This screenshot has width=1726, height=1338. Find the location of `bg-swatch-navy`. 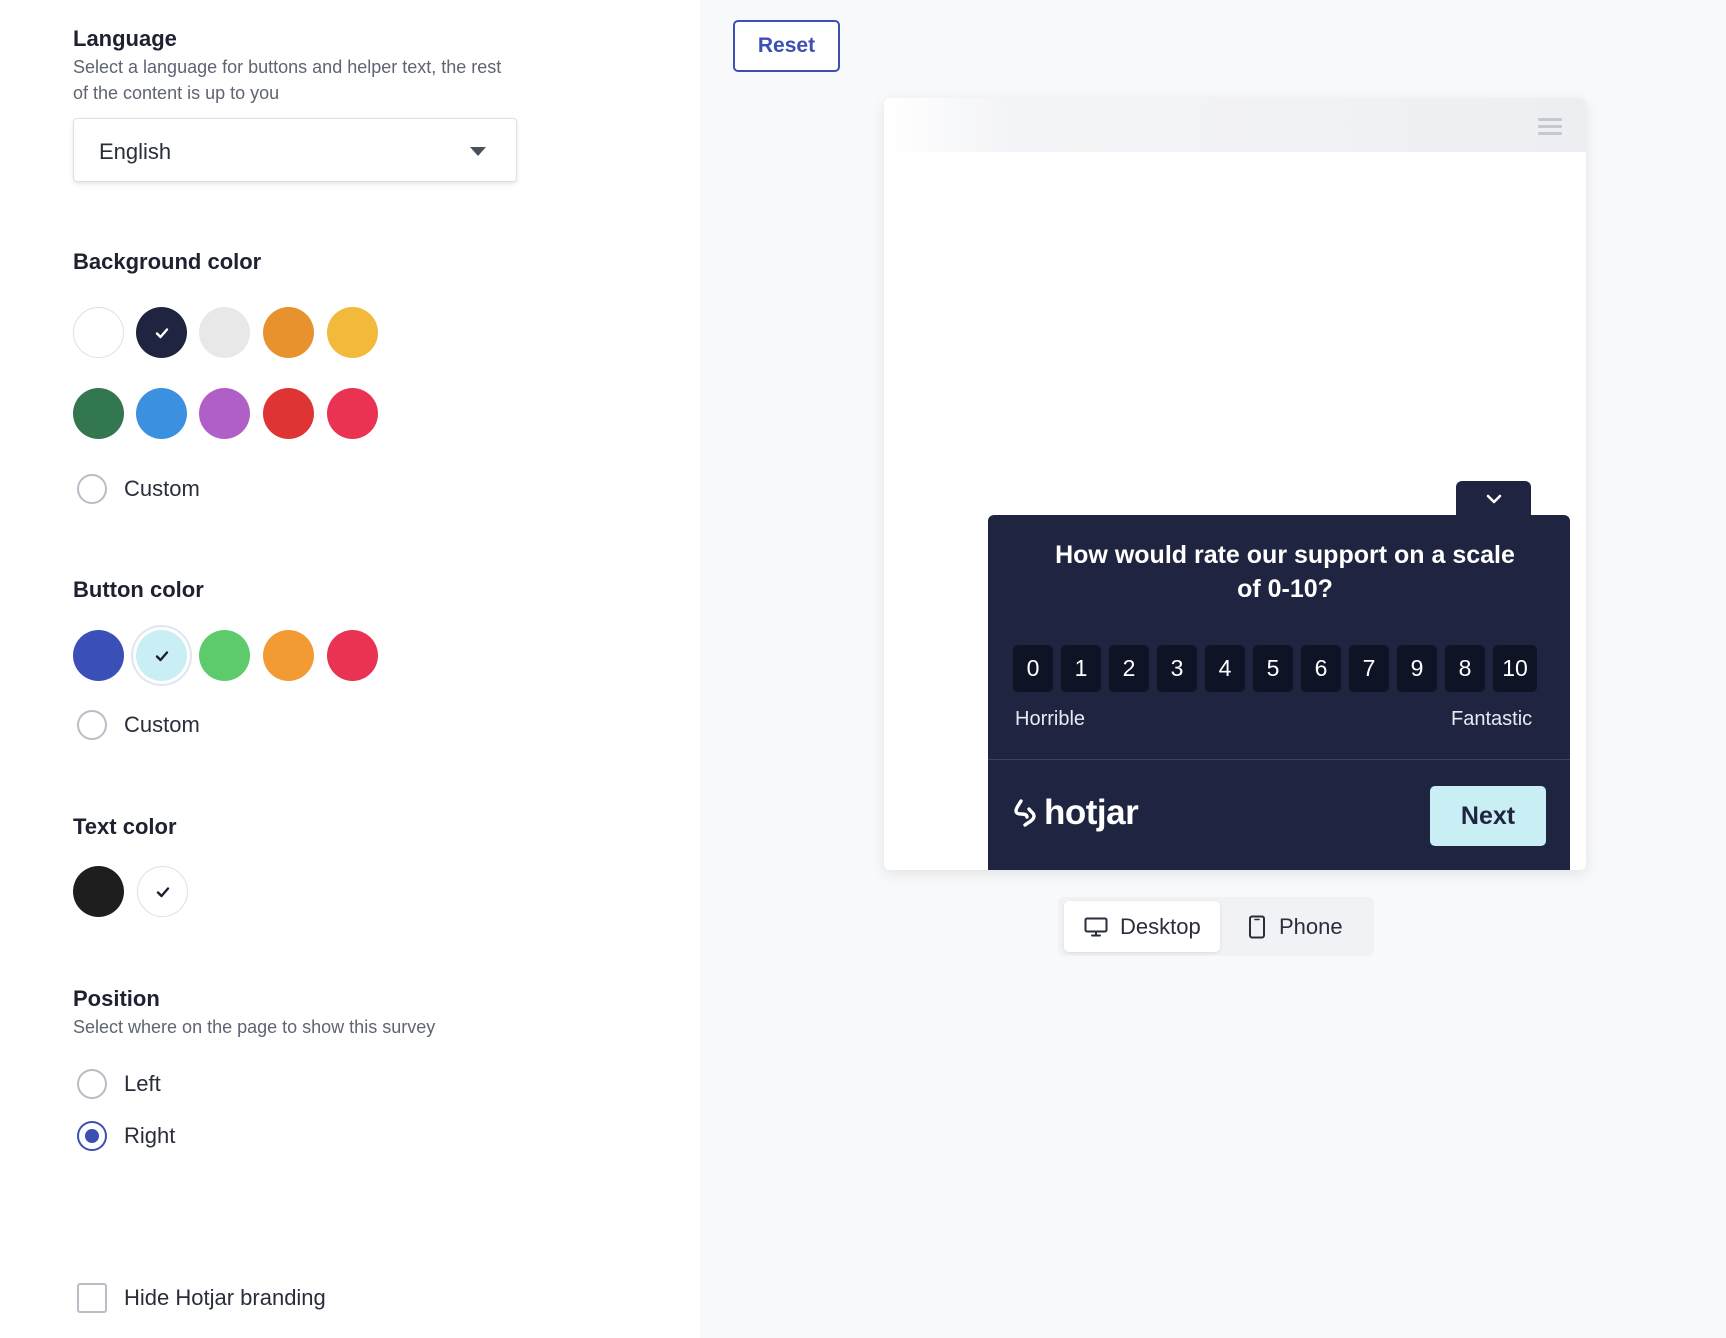

bg-swatch-navy is located at coordinates (161, 332).